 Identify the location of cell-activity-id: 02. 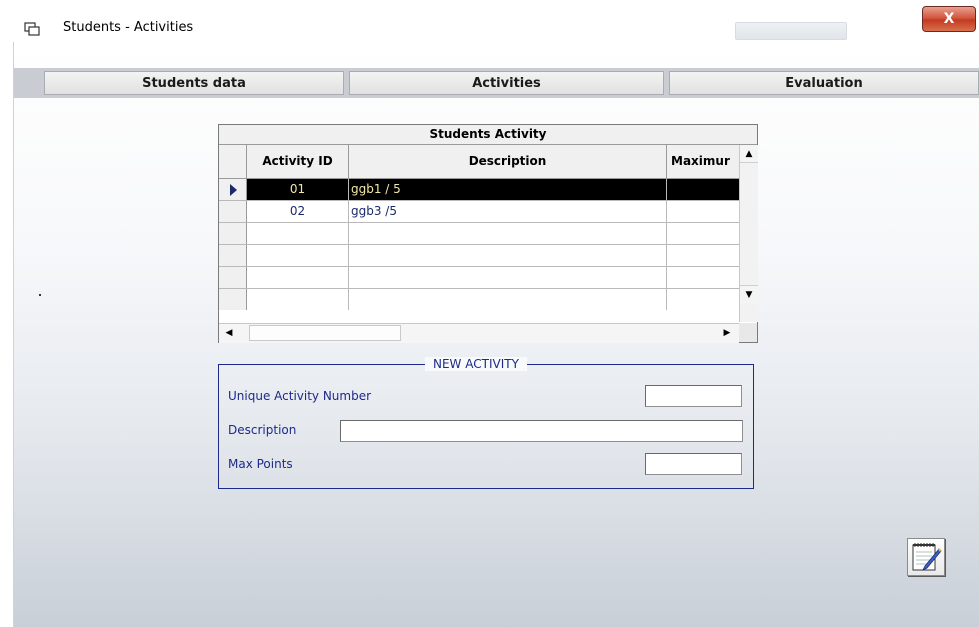
(298, 211).